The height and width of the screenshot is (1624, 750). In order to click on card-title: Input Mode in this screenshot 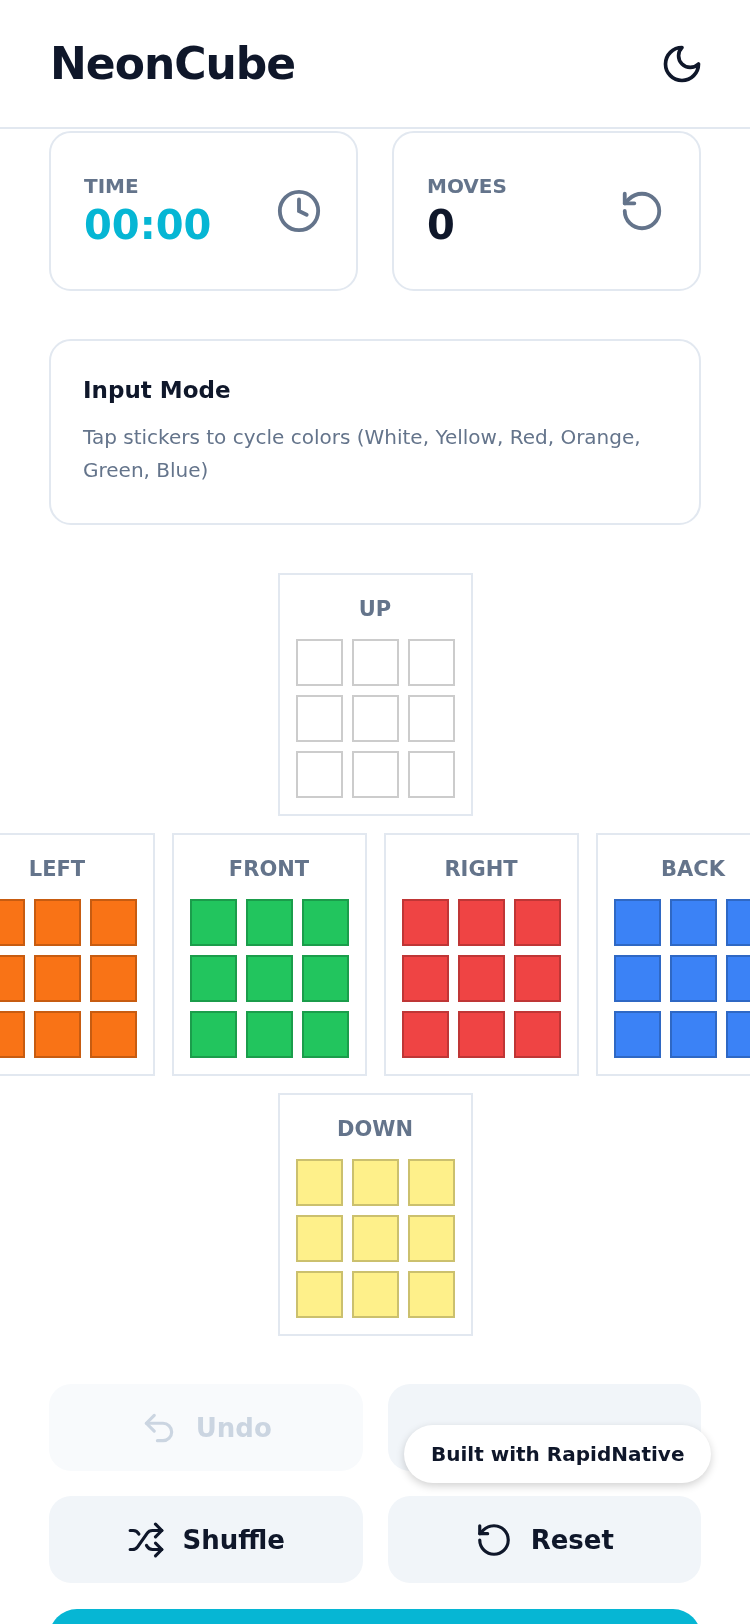, I will do `click(157, 390)`.